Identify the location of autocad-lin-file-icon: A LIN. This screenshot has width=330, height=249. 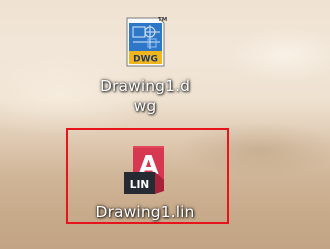
(145, 170).